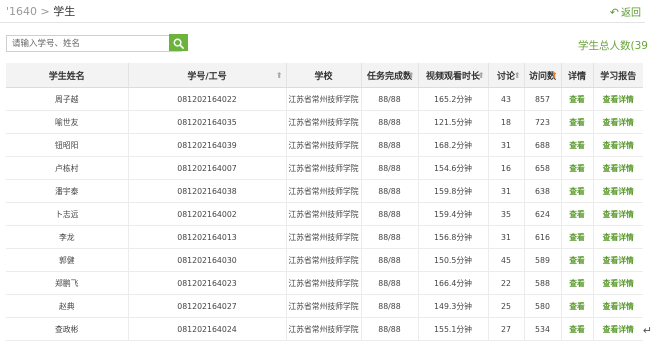 This screenshot has width=653, height=341. I want to click on video-time: 156.8分钟, so click(453, 237).